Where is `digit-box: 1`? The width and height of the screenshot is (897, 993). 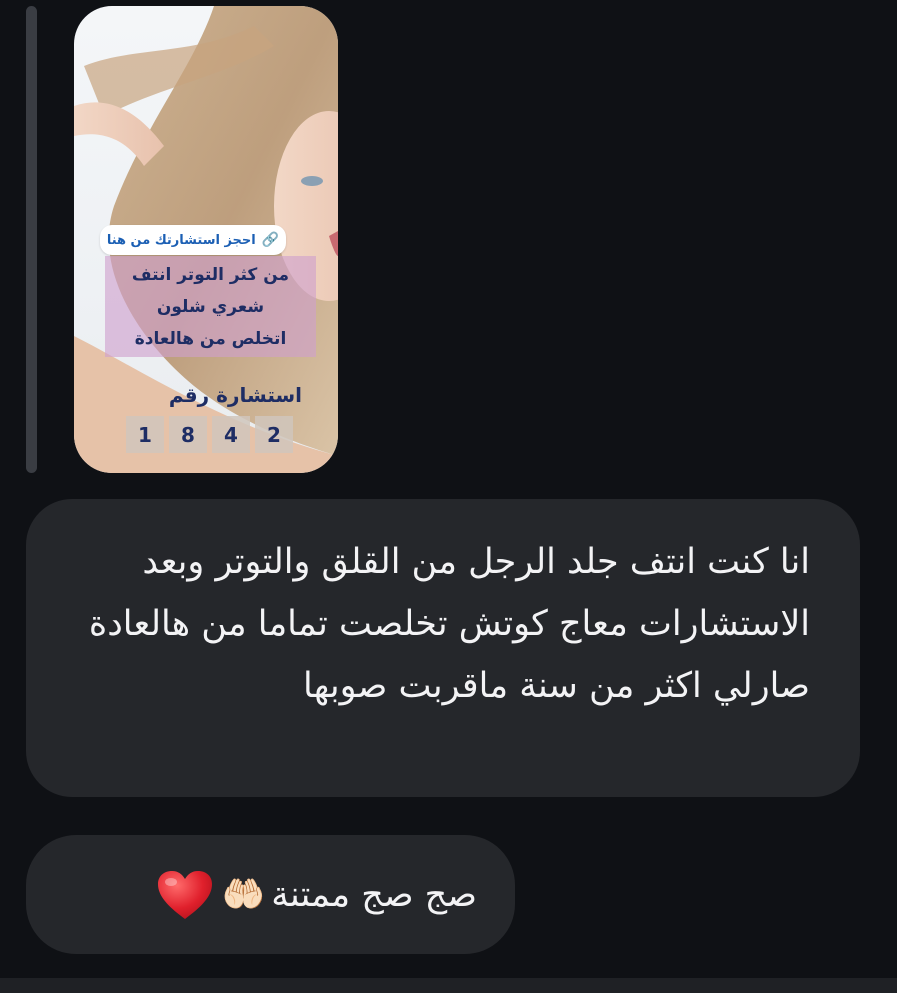 digit-box: 1 is located at coordinates (145, 434).